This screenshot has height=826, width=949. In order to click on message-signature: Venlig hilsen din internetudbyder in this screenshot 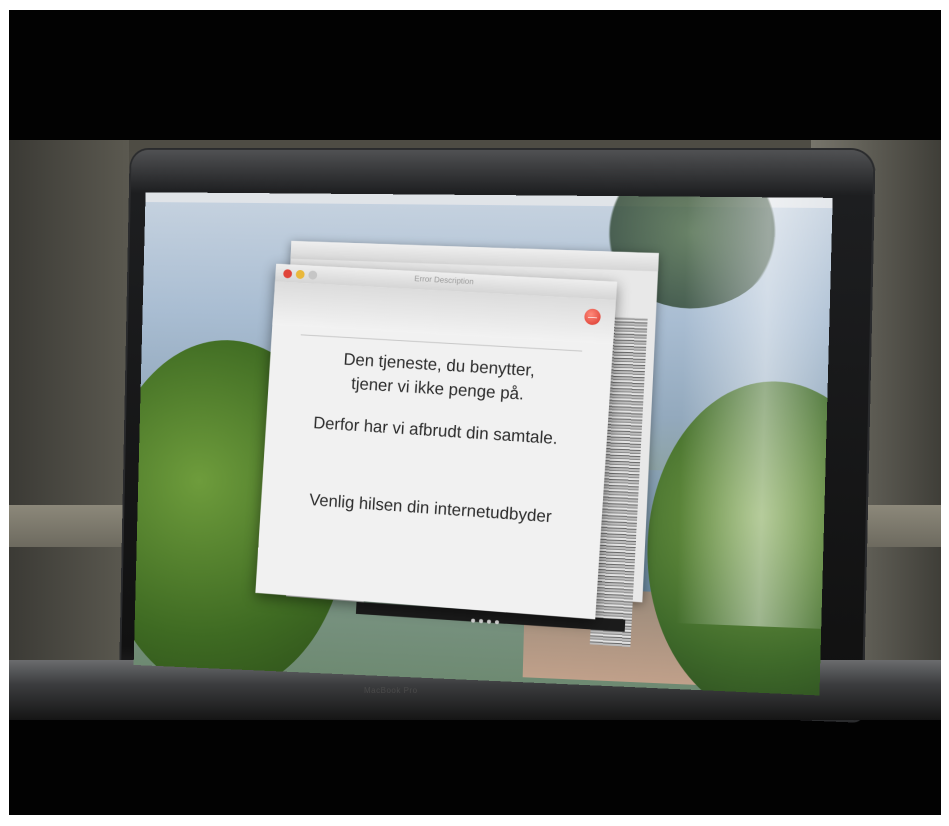, I will do `click(430, 508)`.